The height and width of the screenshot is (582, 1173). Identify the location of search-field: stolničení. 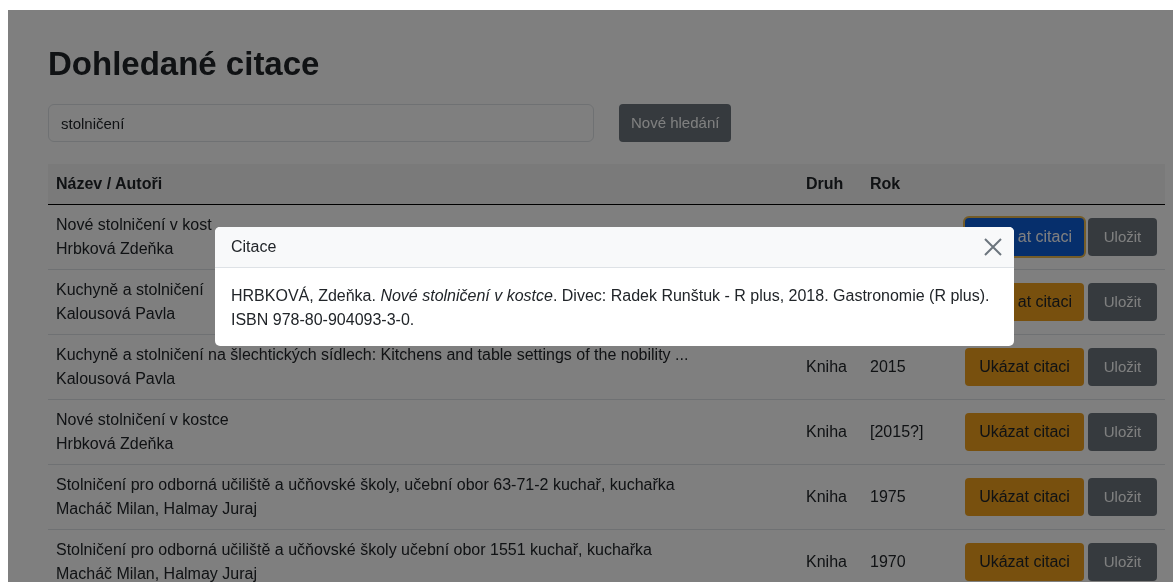
(321, 123).